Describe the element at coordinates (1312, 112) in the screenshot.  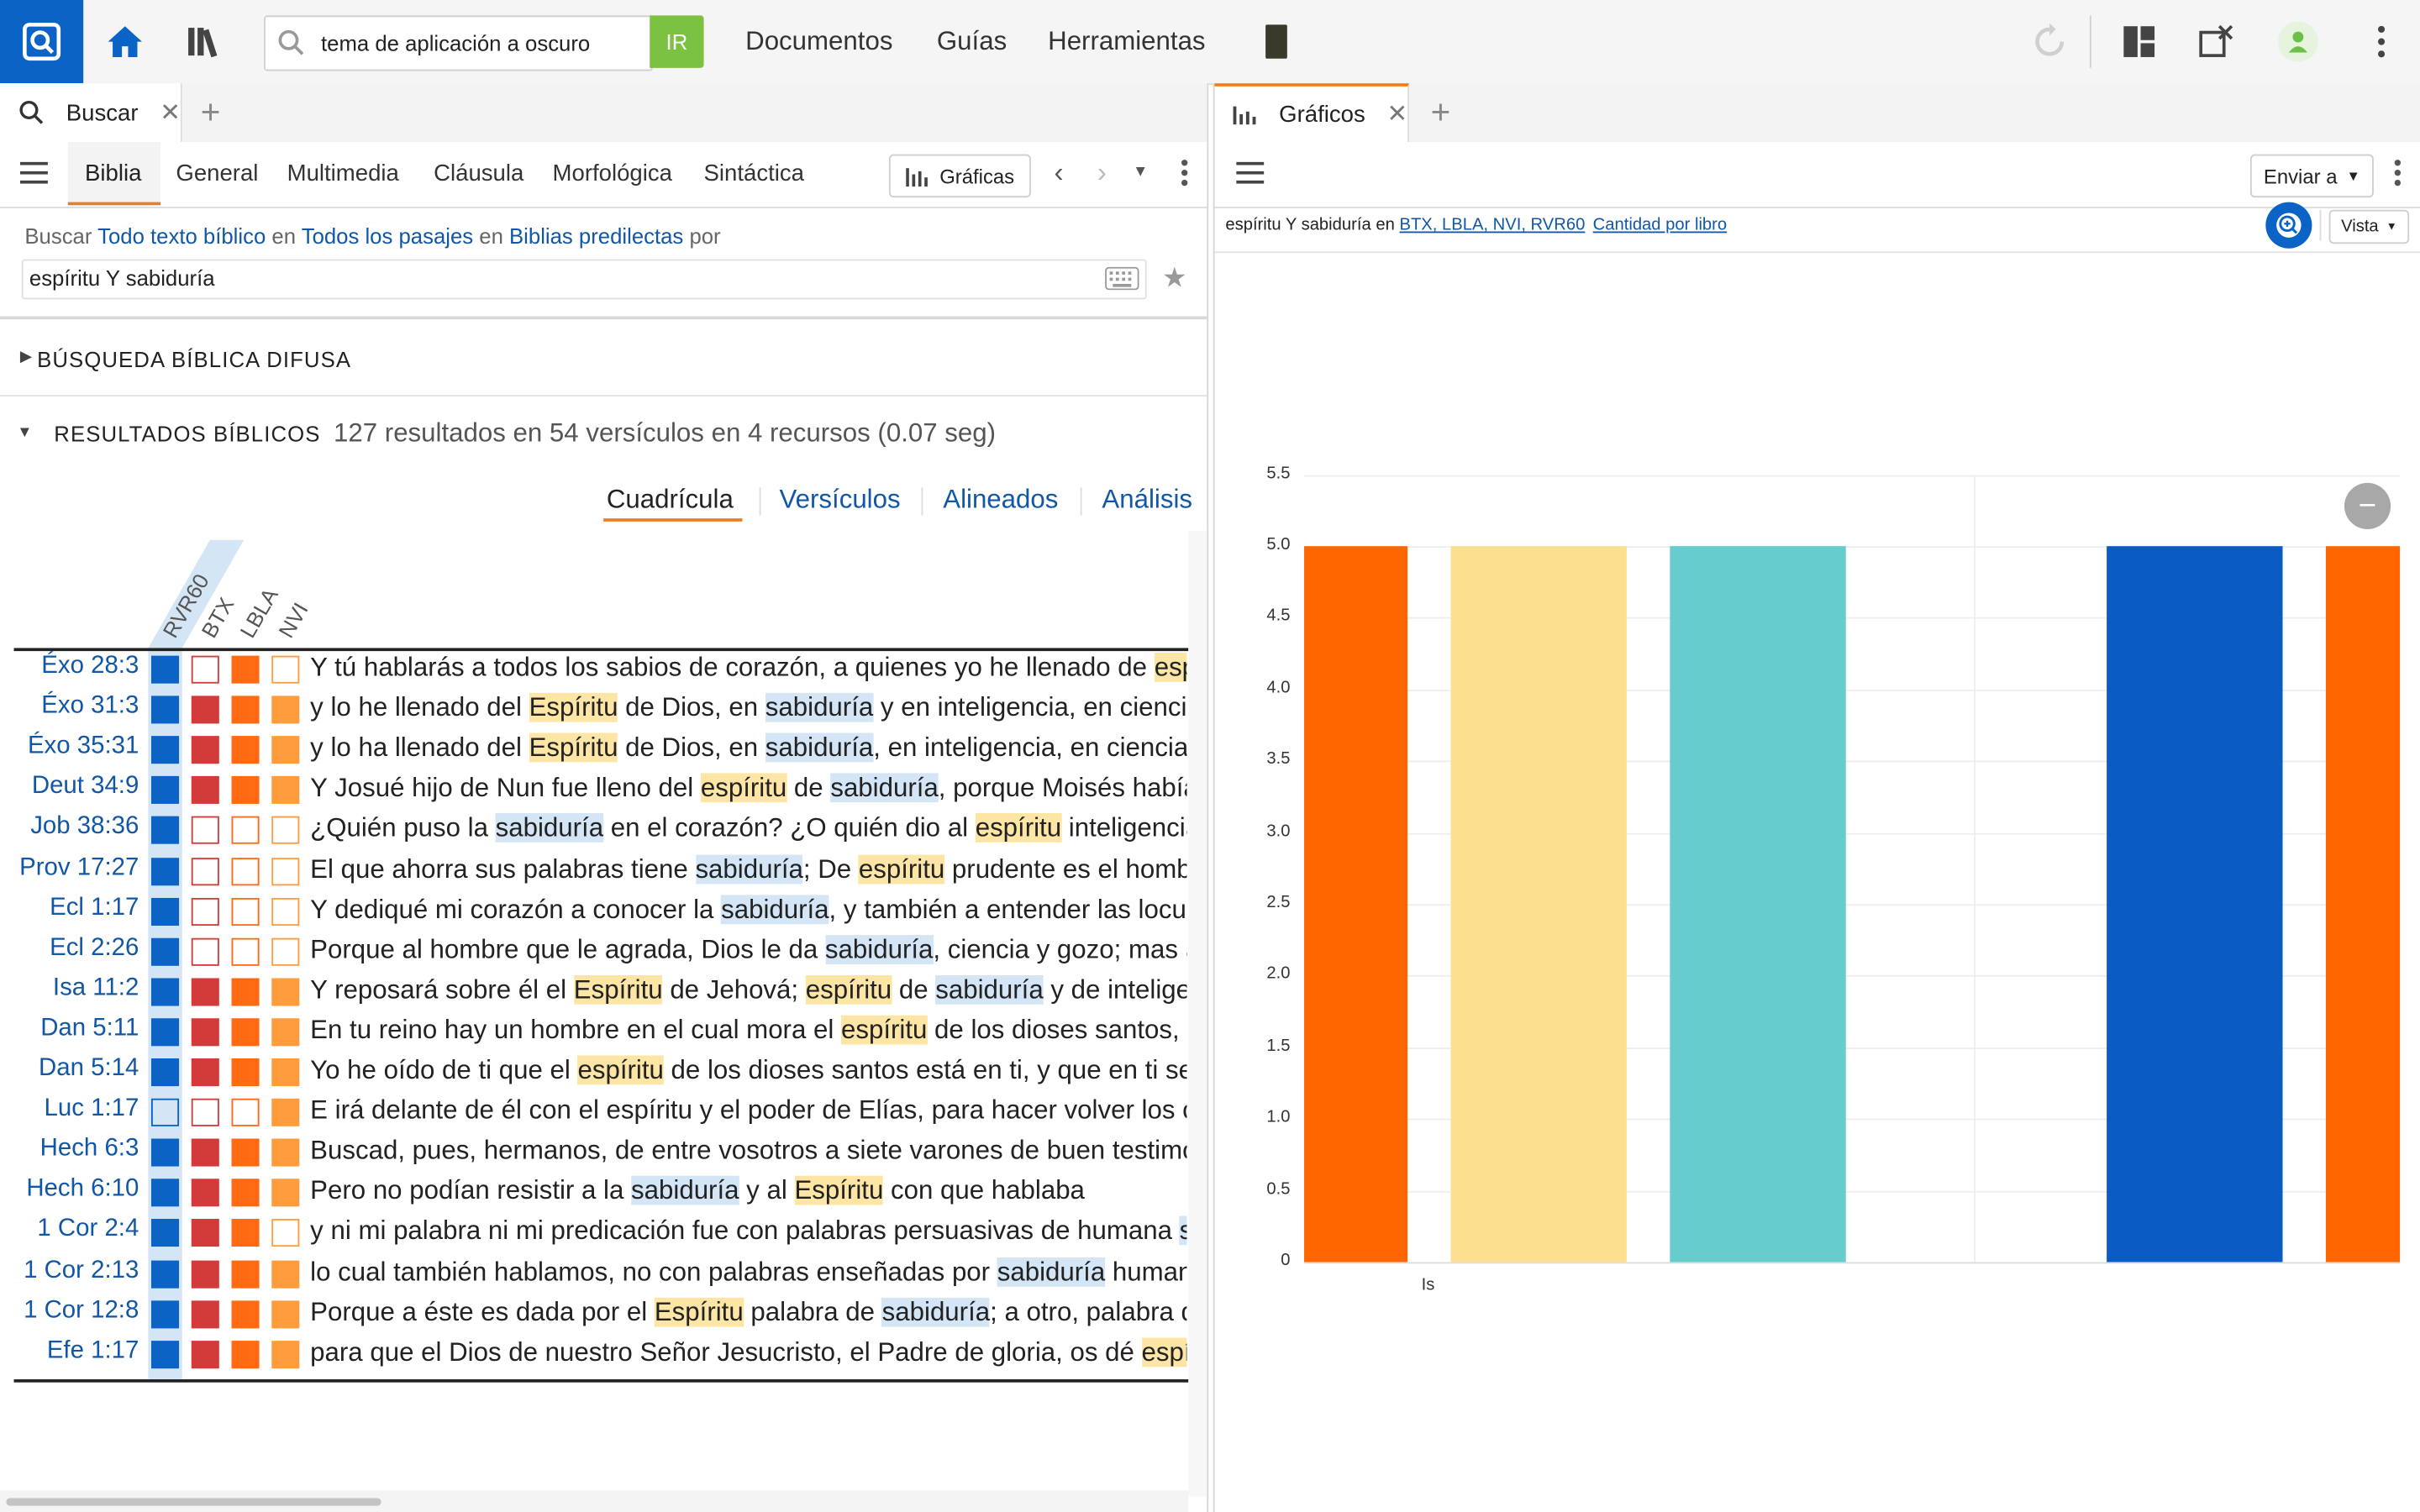
I see `tab-graficos: Gráficos ✕` at that location.